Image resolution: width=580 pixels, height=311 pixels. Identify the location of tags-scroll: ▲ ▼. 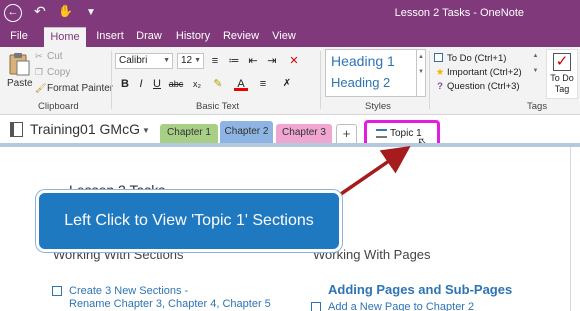
(535, 73).